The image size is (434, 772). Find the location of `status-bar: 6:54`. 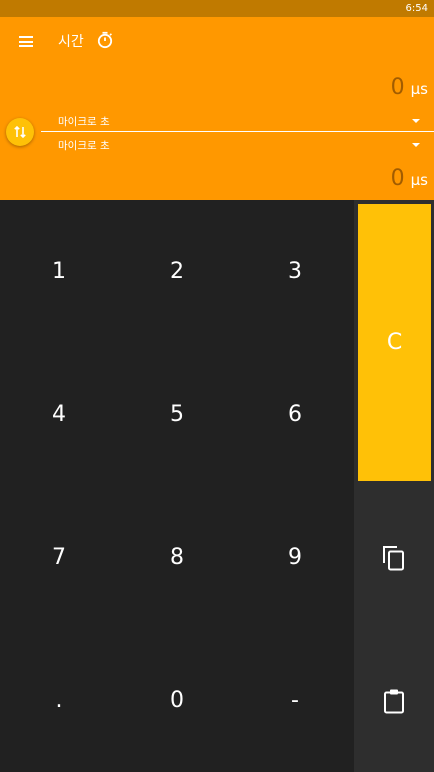

status-bar: 6:54 is located at coordinates (217, 8).